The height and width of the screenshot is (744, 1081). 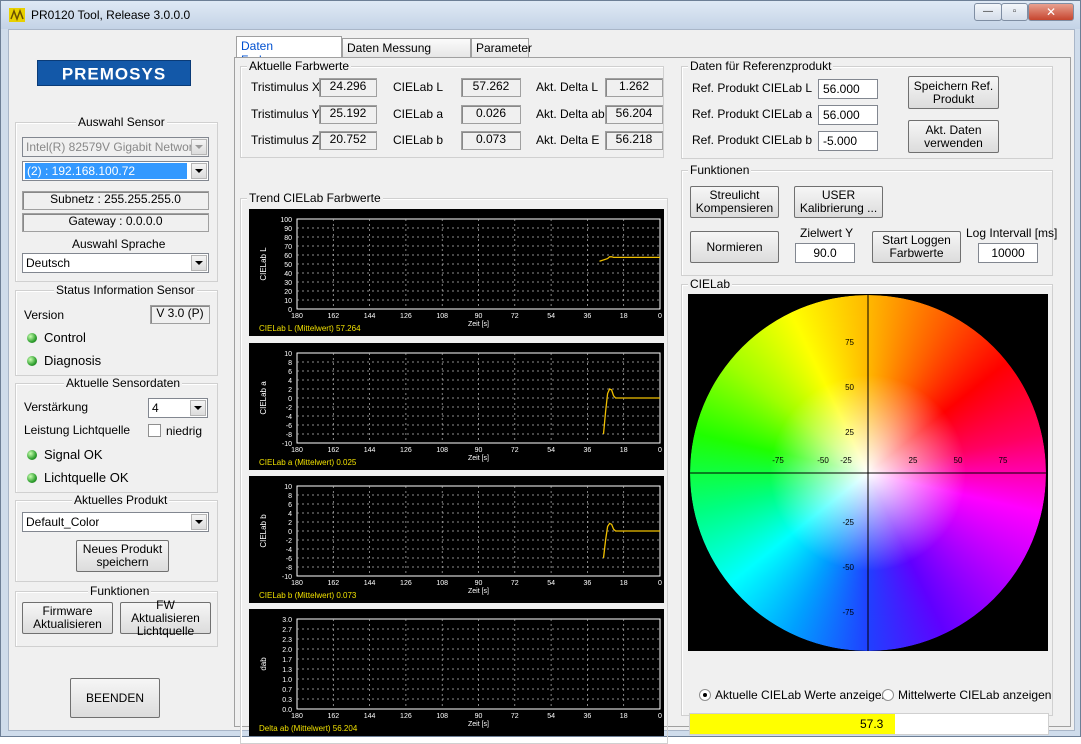 I want to click on tristimulus-y-value: 25.192, so click(x=348, y=114).